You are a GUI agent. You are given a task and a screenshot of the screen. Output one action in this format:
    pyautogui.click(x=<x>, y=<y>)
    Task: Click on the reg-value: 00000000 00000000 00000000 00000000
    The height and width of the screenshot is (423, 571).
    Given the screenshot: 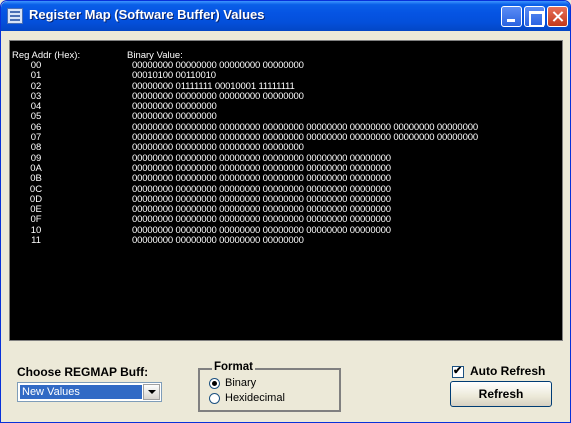 What is the action you would take?
    pyautogui.click(x=218, y=241)
    